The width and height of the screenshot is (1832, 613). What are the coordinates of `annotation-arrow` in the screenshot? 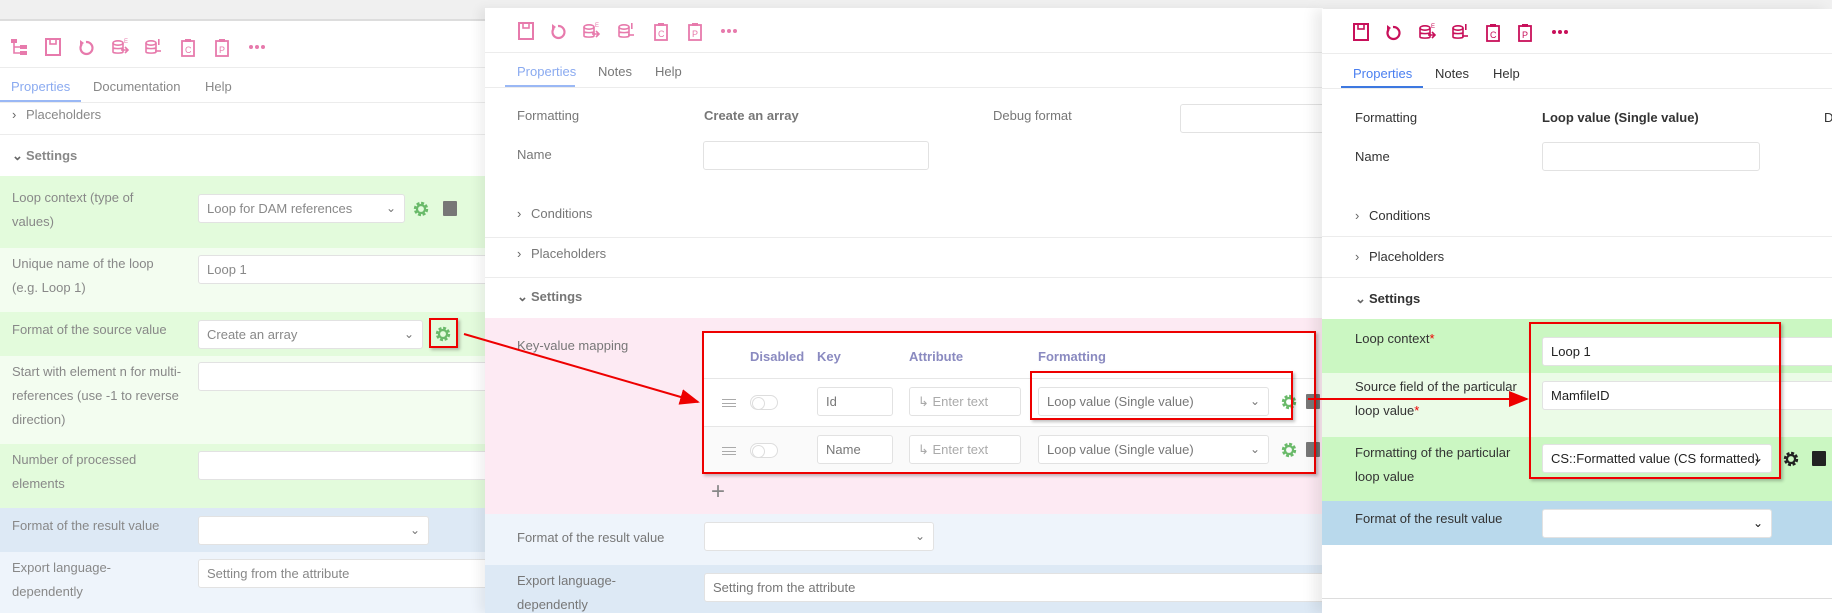 It's located at (581, 369).